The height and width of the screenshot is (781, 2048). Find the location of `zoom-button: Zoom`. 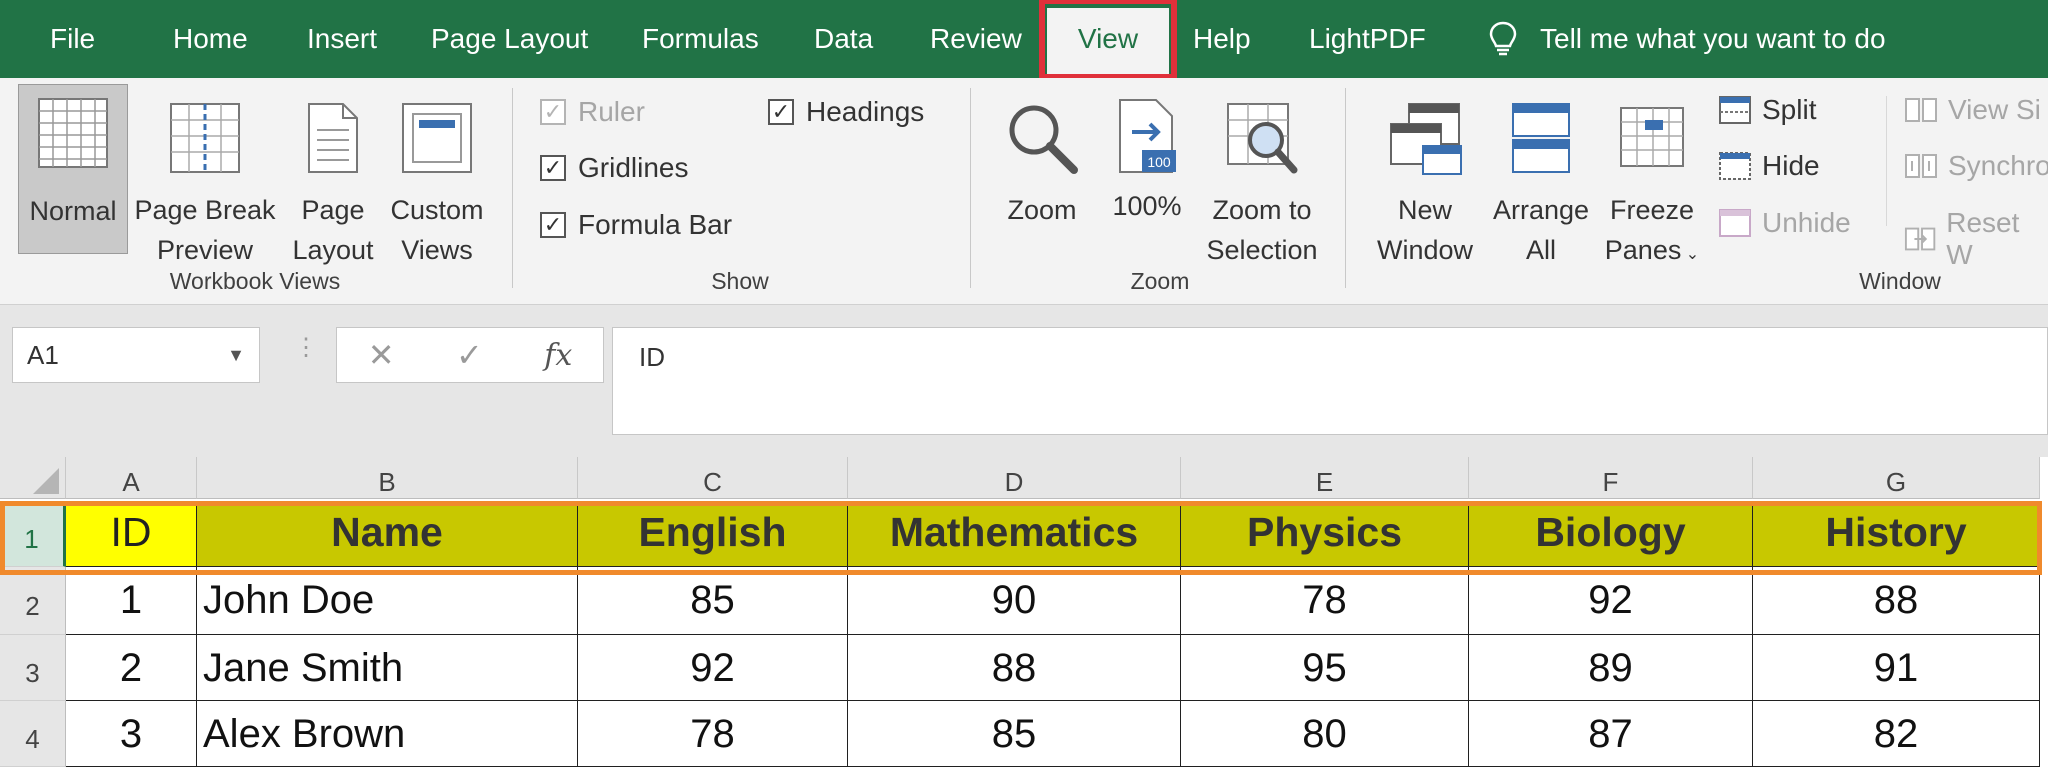

zoom-button: Zoom is located at coordinates (1042, 157).